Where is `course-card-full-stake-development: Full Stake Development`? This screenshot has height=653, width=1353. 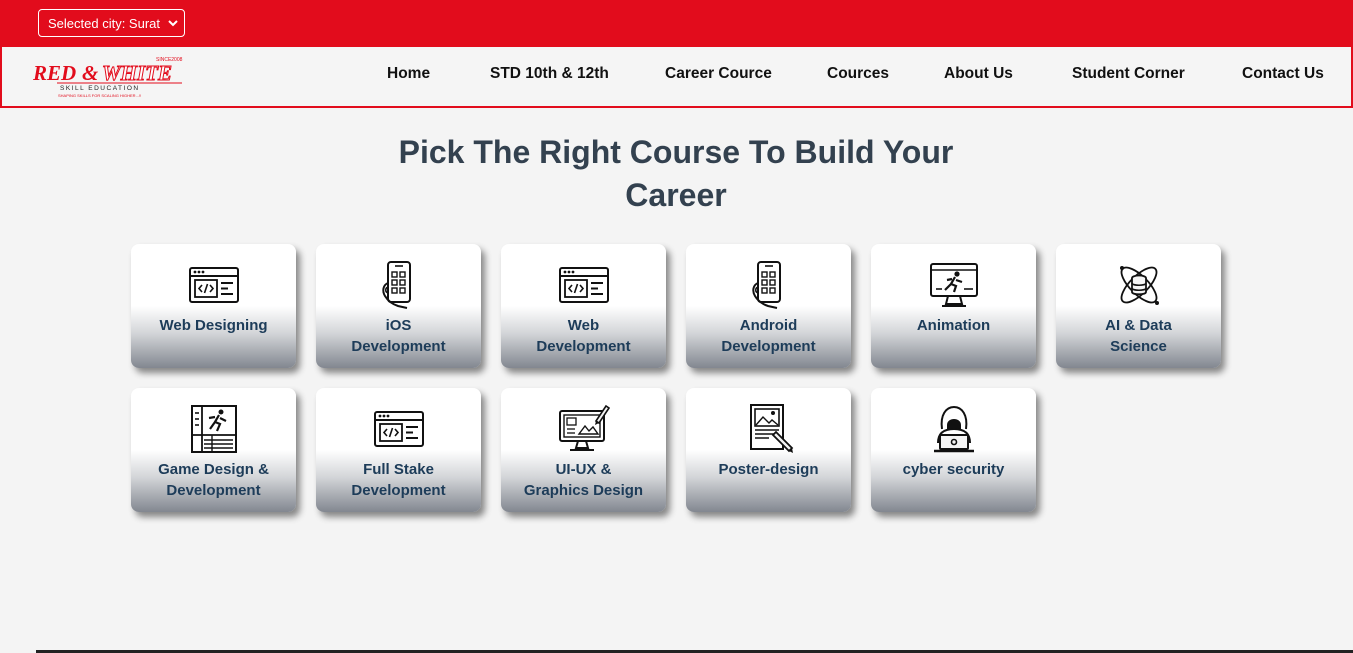 course-card-full-stake-development: Full Stake Development is located at coordinates (398, 450).